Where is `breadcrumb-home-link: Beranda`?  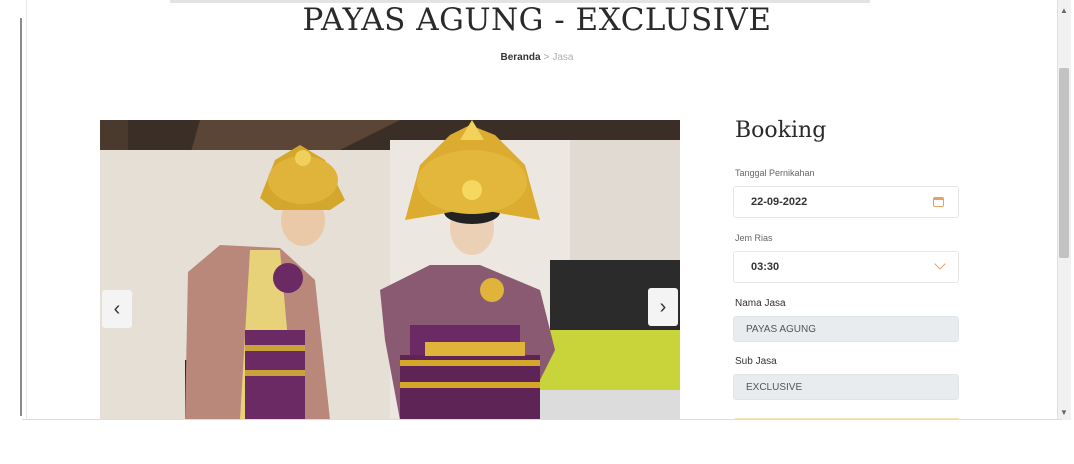
breadcrumb-home-link: Beranda is located at coordinates (521, 57).